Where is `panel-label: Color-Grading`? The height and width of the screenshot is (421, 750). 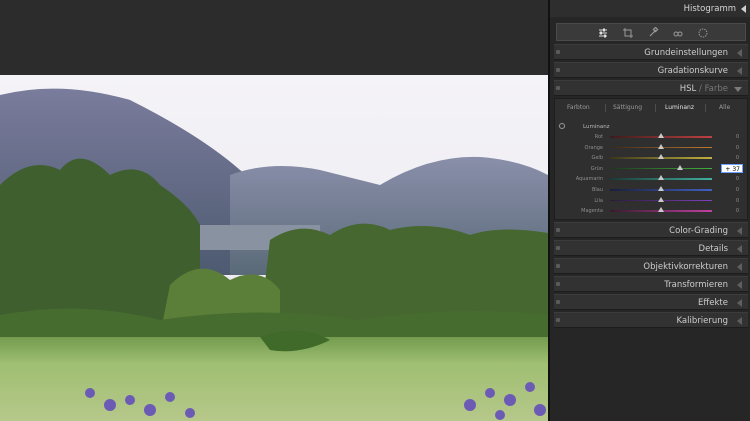
panel-label: Color-Grading is located at coordinates (698, 231).